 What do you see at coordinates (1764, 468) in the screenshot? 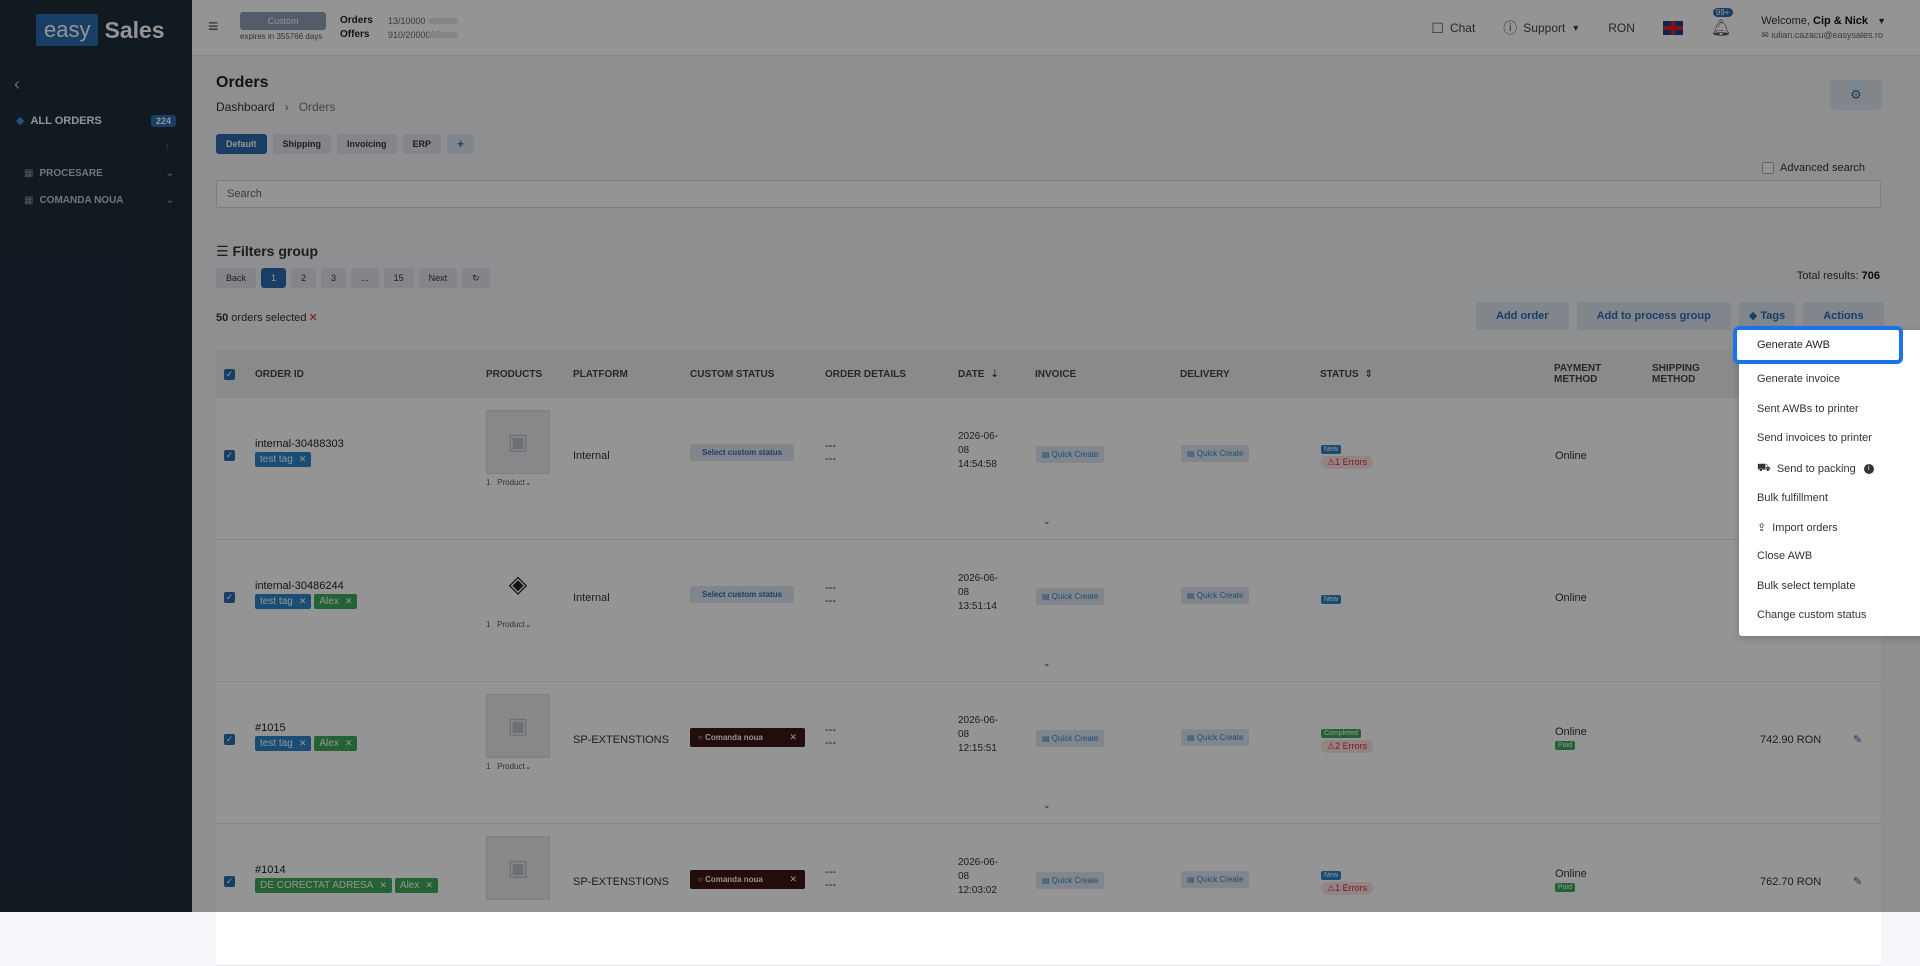
I see `truck-icon: ⛟` at bounding box center [1764, 468].